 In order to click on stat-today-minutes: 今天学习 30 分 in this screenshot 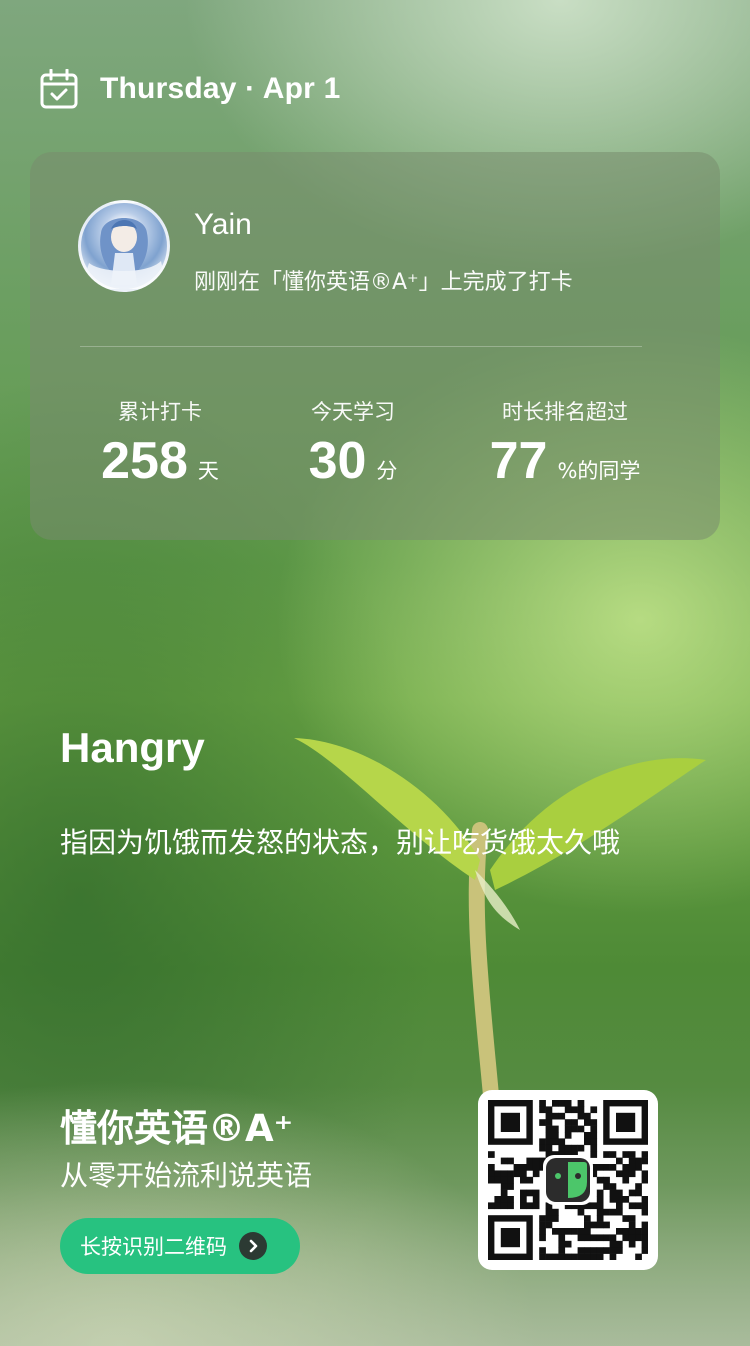, I will do `click(353, 443)`.